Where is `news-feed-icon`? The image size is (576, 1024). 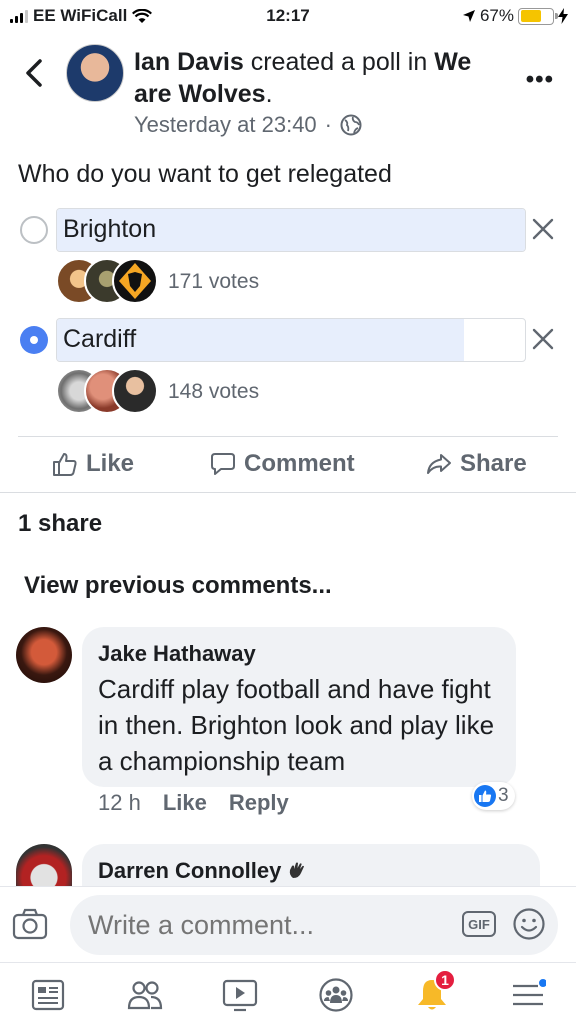
news-feed-icon is located at coordinates (48, 995).